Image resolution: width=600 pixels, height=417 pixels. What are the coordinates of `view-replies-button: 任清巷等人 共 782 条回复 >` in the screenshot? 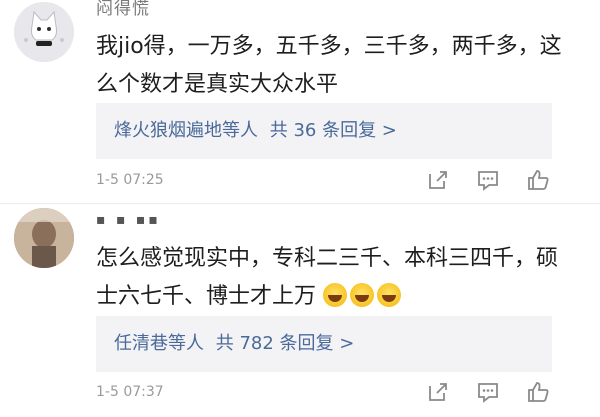 It's located at (324, 344).